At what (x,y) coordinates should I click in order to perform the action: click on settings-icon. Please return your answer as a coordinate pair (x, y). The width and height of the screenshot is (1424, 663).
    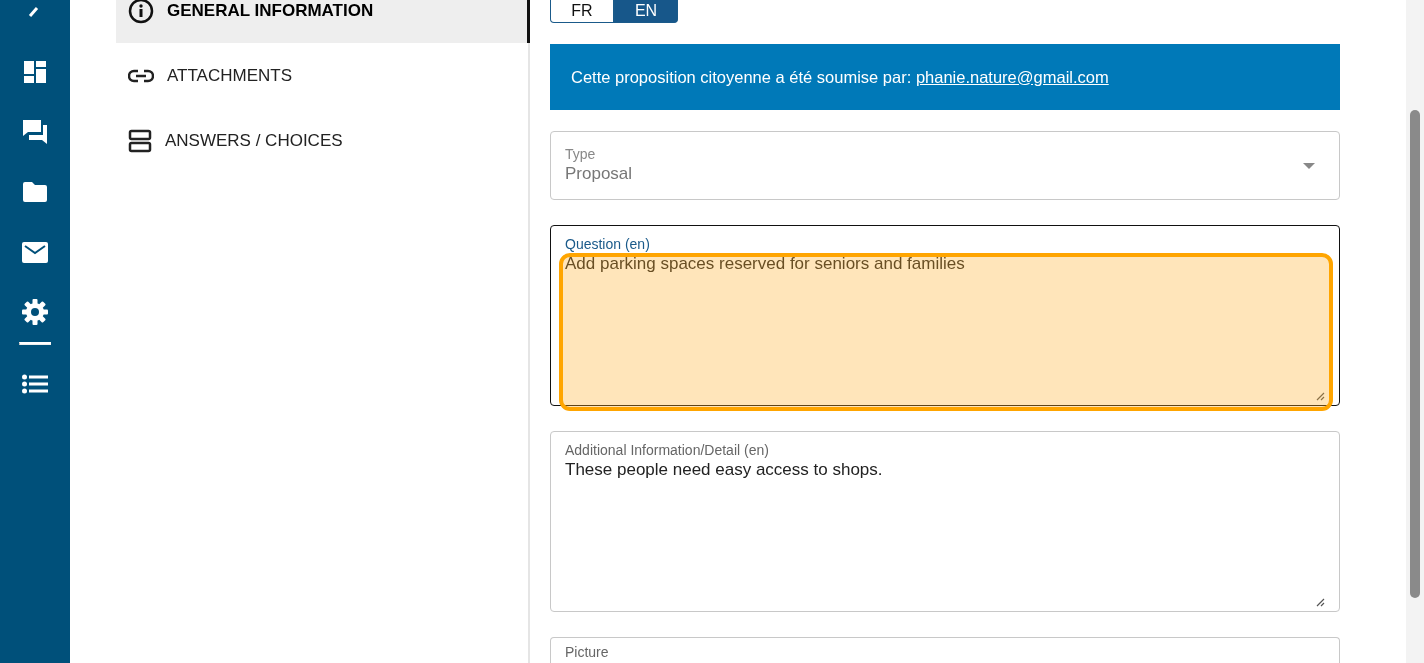
    Looking at the image, I should click on (35, 312).